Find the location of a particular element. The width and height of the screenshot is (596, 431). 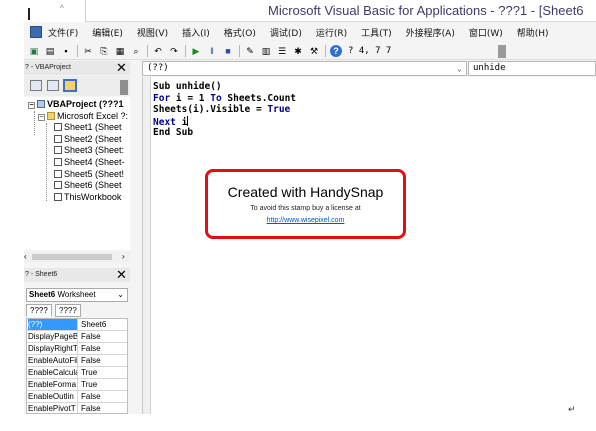

project-horizontal-scrollbar: ‹ › is located at coordinates (77, 257).